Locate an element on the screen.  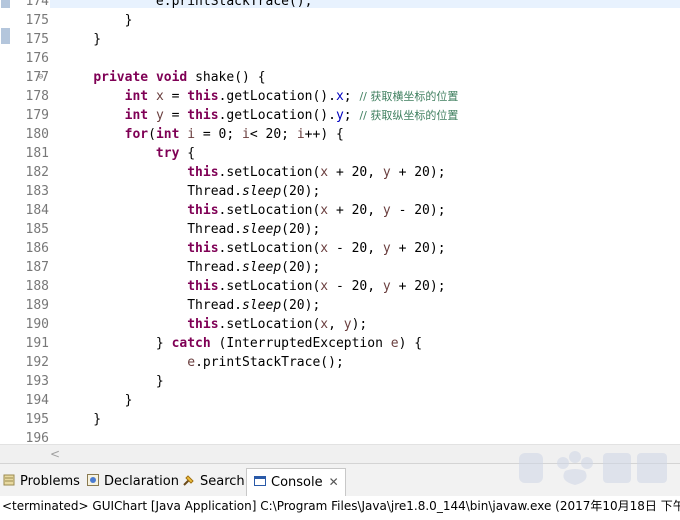
code-token: private is located at coordinates (121, 77).